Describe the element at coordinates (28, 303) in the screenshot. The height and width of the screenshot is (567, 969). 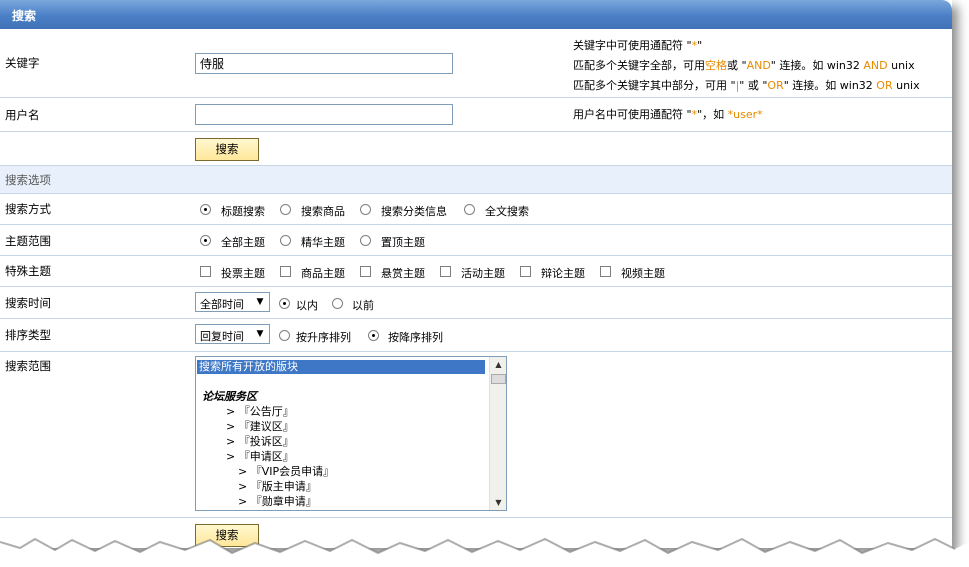
I see `search-time-label: 搜索时间` at that location.